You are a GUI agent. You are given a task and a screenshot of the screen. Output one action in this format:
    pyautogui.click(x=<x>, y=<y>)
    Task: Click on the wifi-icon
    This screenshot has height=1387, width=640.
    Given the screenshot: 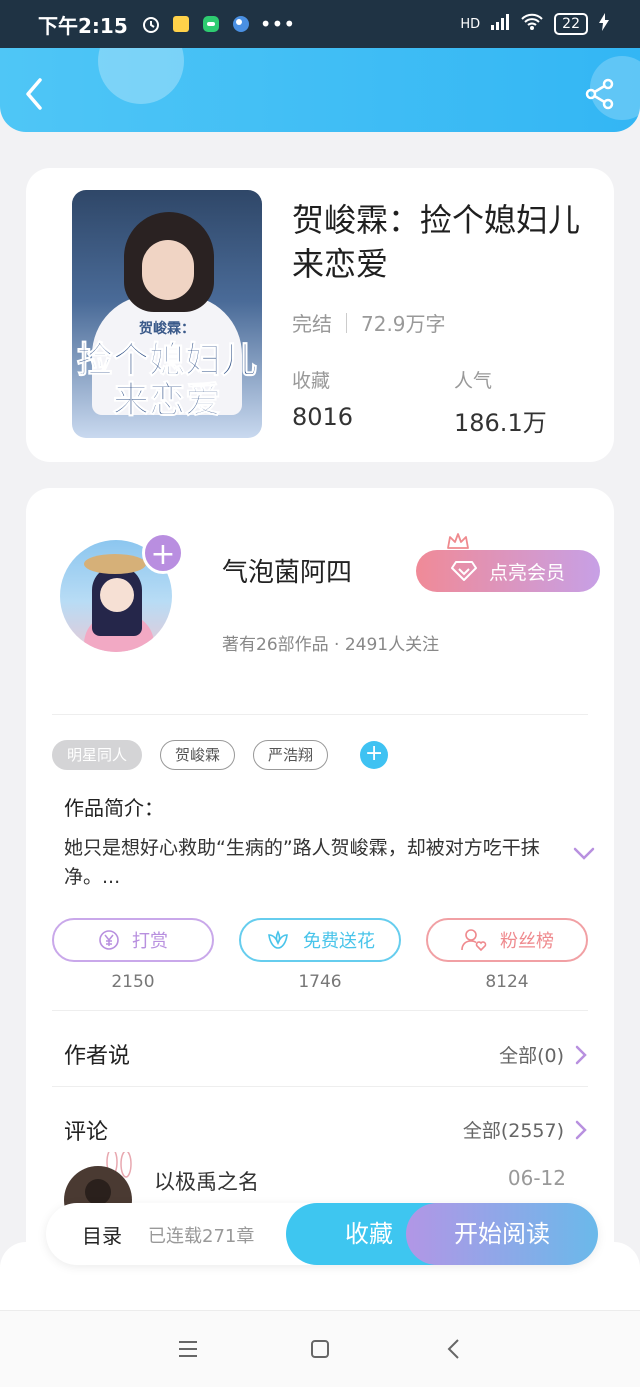 What is the action you would take?
    pyautogui.click(x=532, y=24)
    